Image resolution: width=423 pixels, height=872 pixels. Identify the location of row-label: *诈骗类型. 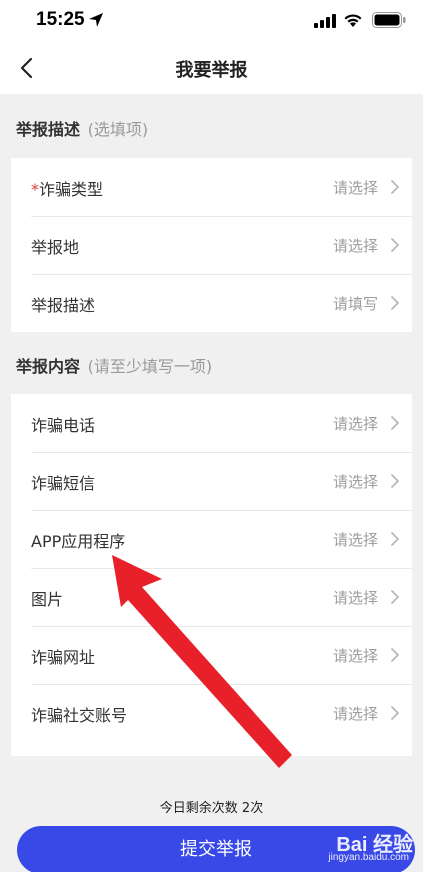
(67, 188).